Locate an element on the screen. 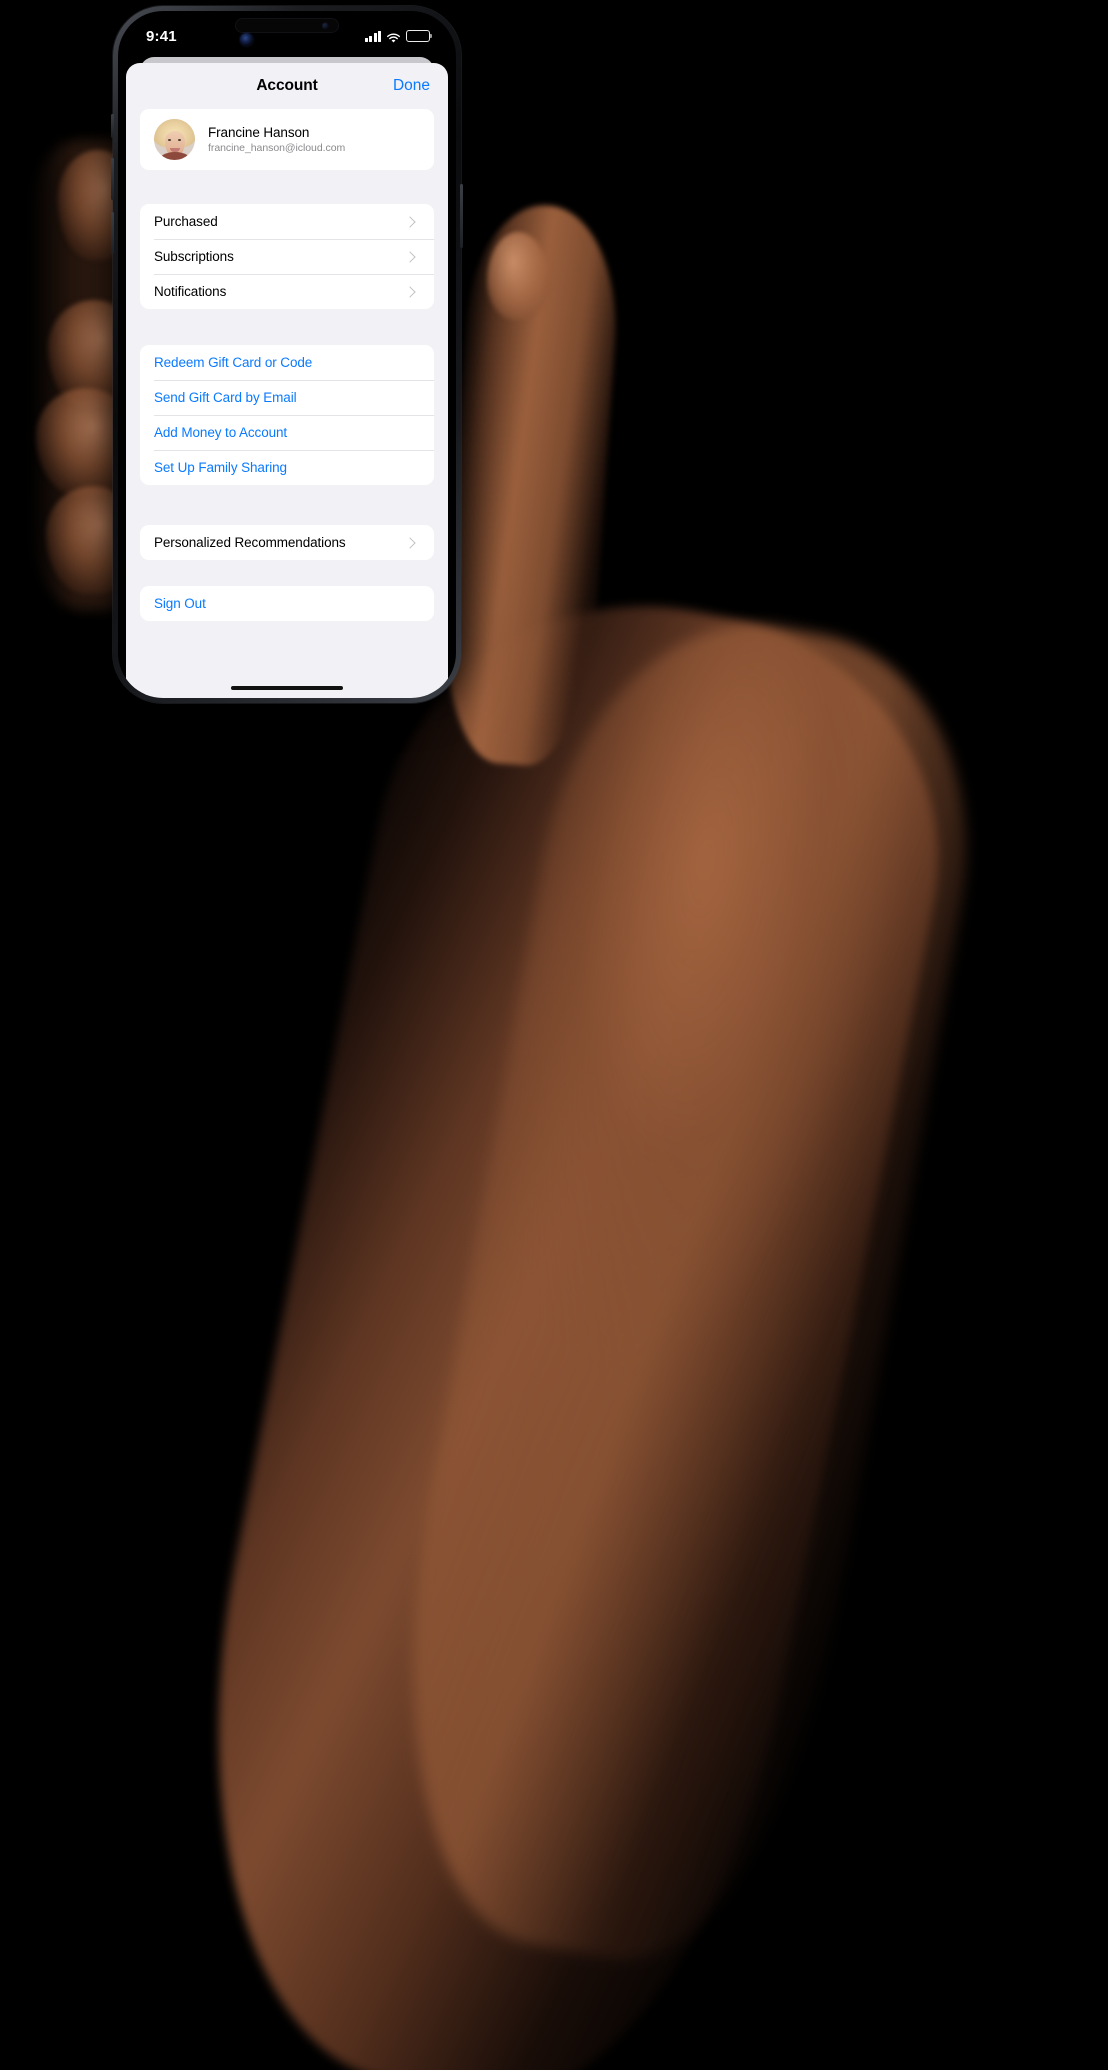 This screenshot has width=1108, height=2070. sheet-navigation-bar: Account Done is located at coordinates (287, 86).